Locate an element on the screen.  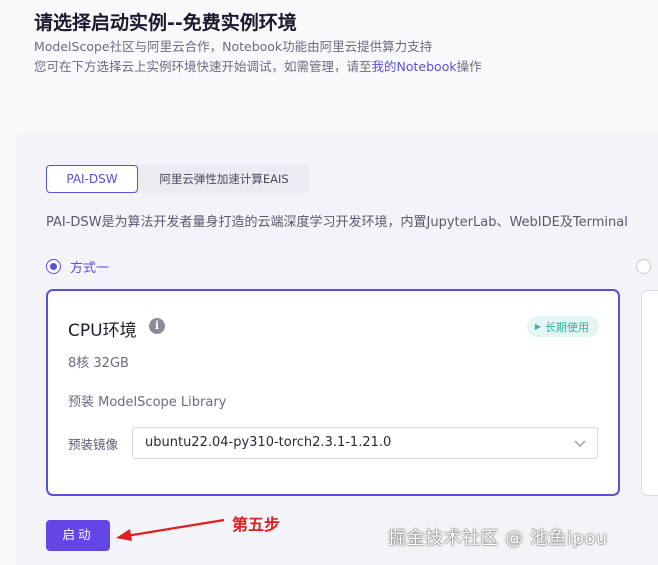
instance-tabs: PAI-DSW 阿里云弹性加速计算EAIS is located at coordinates (178, 179).